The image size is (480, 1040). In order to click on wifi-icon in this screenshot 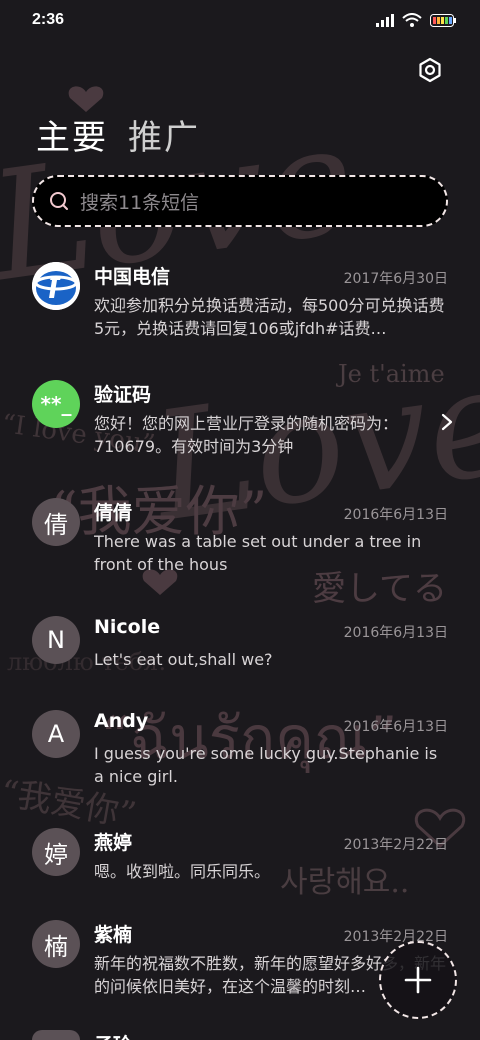, I will do `click(412, 20)`.